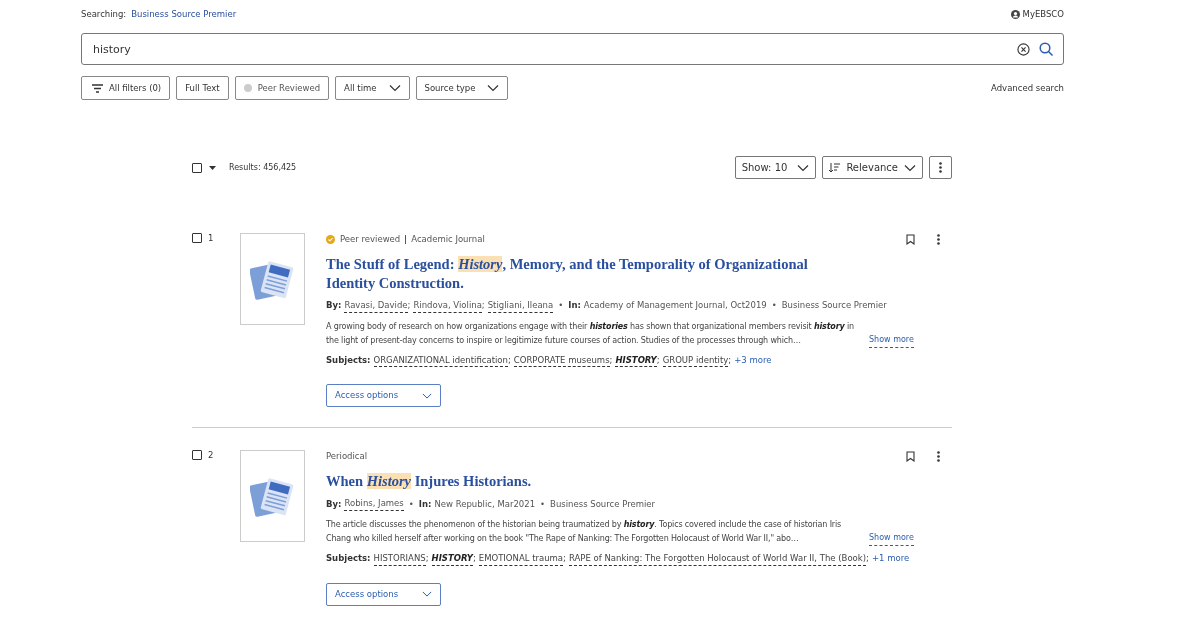 This screenshot has width=1180, height=628. Describe the element at coordinates (104, 14) in the screenshot. I see `searching-label: Searching:` at that location.